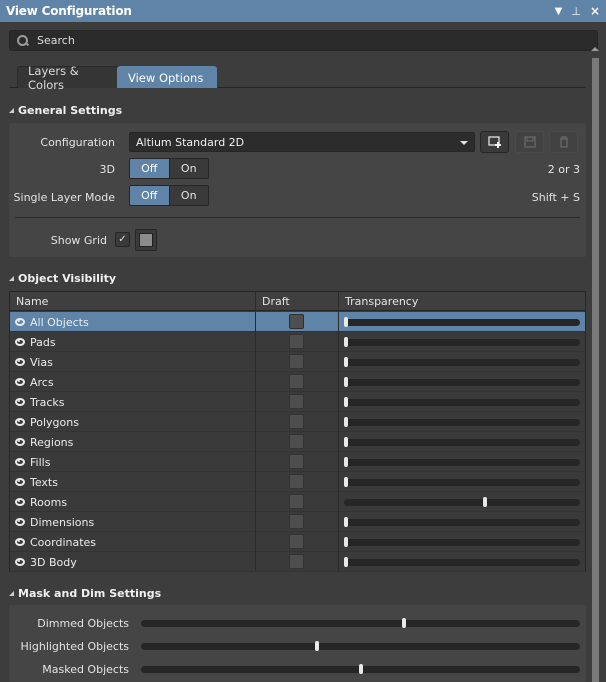 The width and height of the screenshot is (606, 682). What do you see at coordinates (529, 142) in the screenshot?
I see `save-configuration-button` at bounding box center [529, 142].